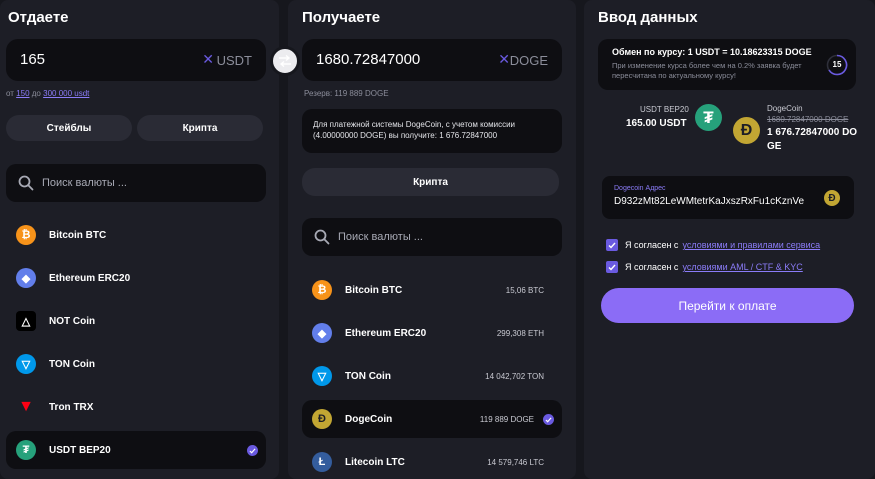  I want to click on coin-name: Tron TRX, so click(71, 407).